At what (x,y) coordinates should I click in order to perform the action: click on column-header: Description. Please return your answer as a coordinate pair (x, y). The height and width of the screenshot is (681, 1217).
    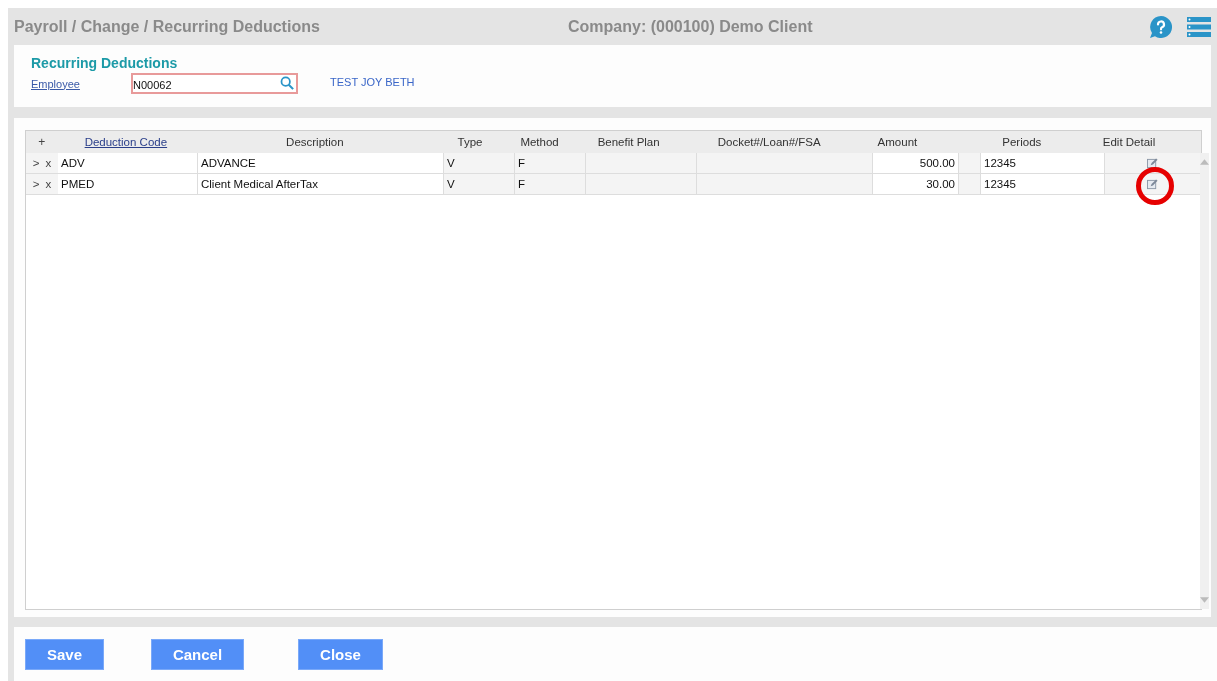
    Looking at the image, I should click on (315, 142).